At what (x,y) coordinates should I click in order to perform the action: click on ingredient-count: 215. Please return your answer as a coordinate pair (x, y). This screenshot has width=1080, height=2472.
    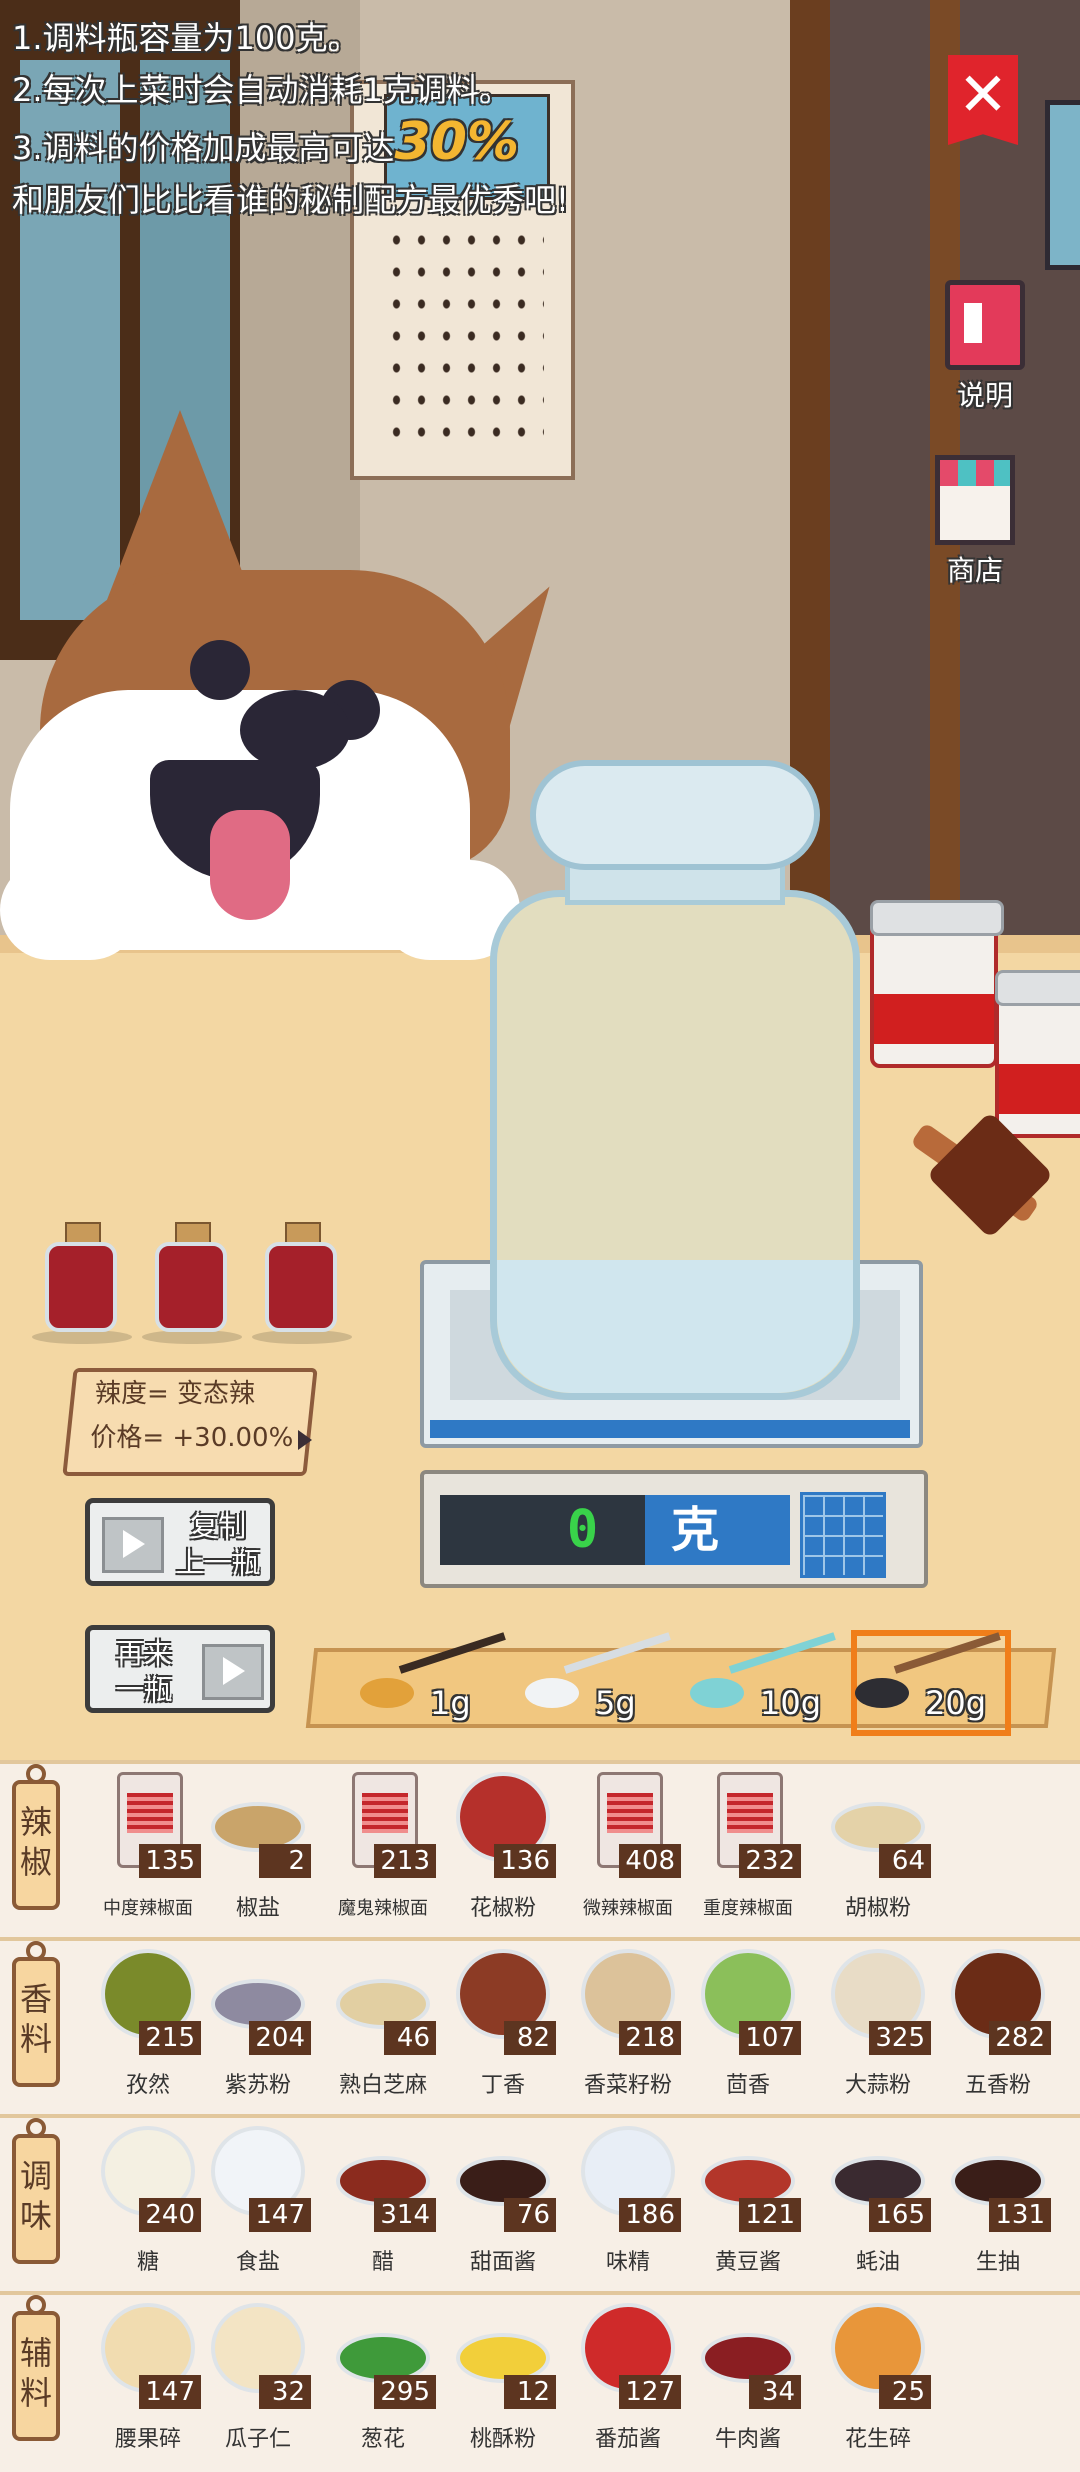
    Looking at the image, I should click on (170, 2038).